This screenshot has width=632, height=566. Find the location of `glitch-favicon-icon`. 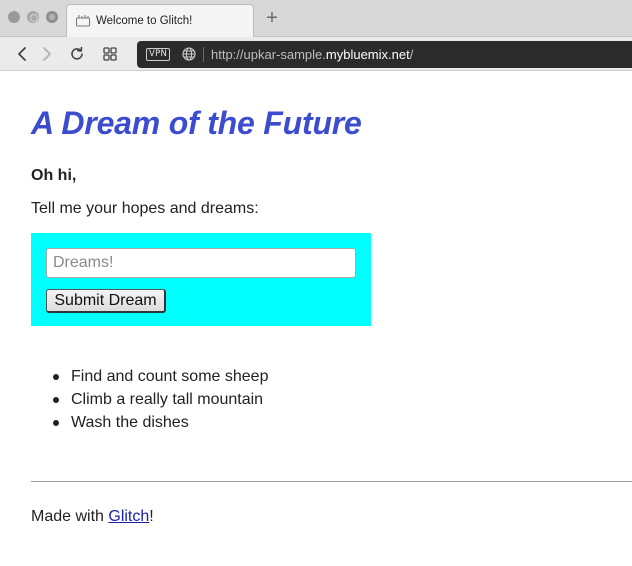

glitch-favicon-icon is located at coordinates (83, 20).